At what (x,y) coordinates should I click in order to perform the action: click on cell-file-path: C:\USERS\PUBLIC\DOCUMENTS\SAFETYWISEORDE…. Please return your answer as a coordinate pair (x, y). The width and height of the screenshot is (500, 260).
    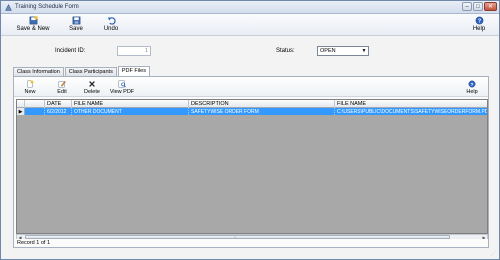
    Looking at the image, I should click on (411, 111).